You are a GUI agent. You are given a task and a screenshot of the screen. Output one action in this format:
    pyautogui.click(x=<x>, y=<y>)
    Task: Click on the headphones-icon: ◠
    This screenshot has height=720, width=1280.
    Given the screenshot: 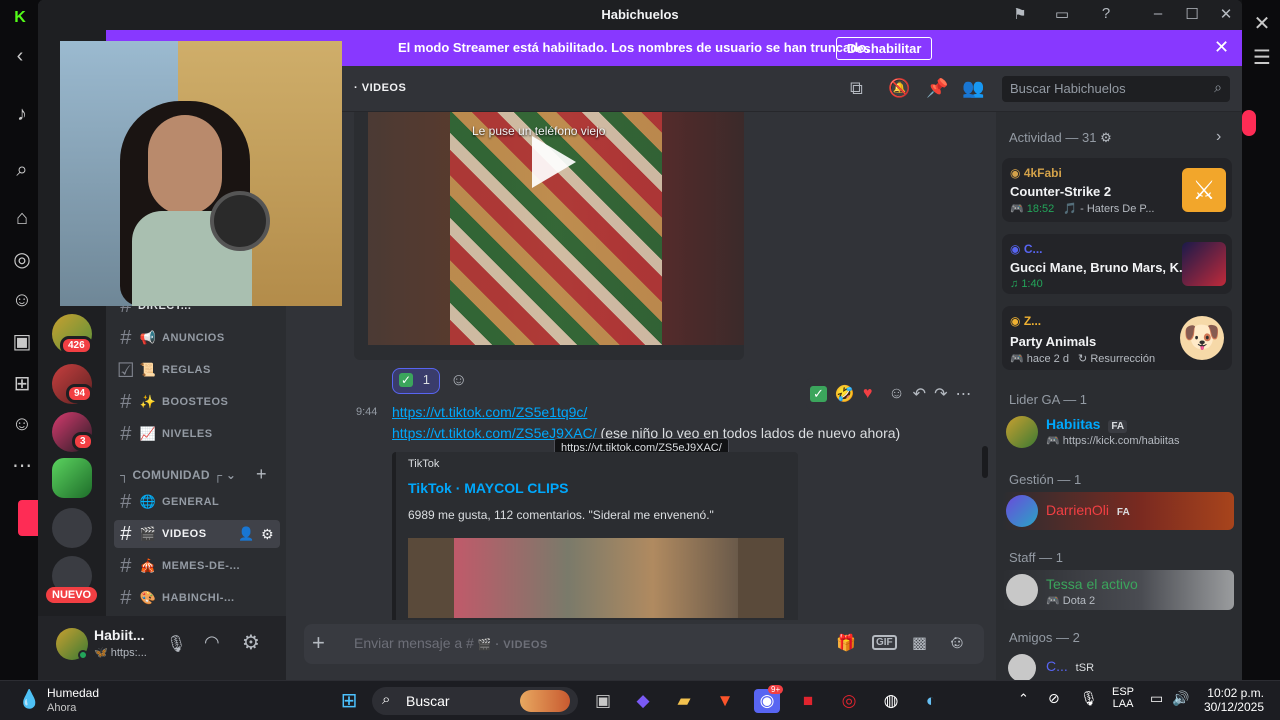 What is the action you would take?
    pyautogui.click(x=212, y=642)
    